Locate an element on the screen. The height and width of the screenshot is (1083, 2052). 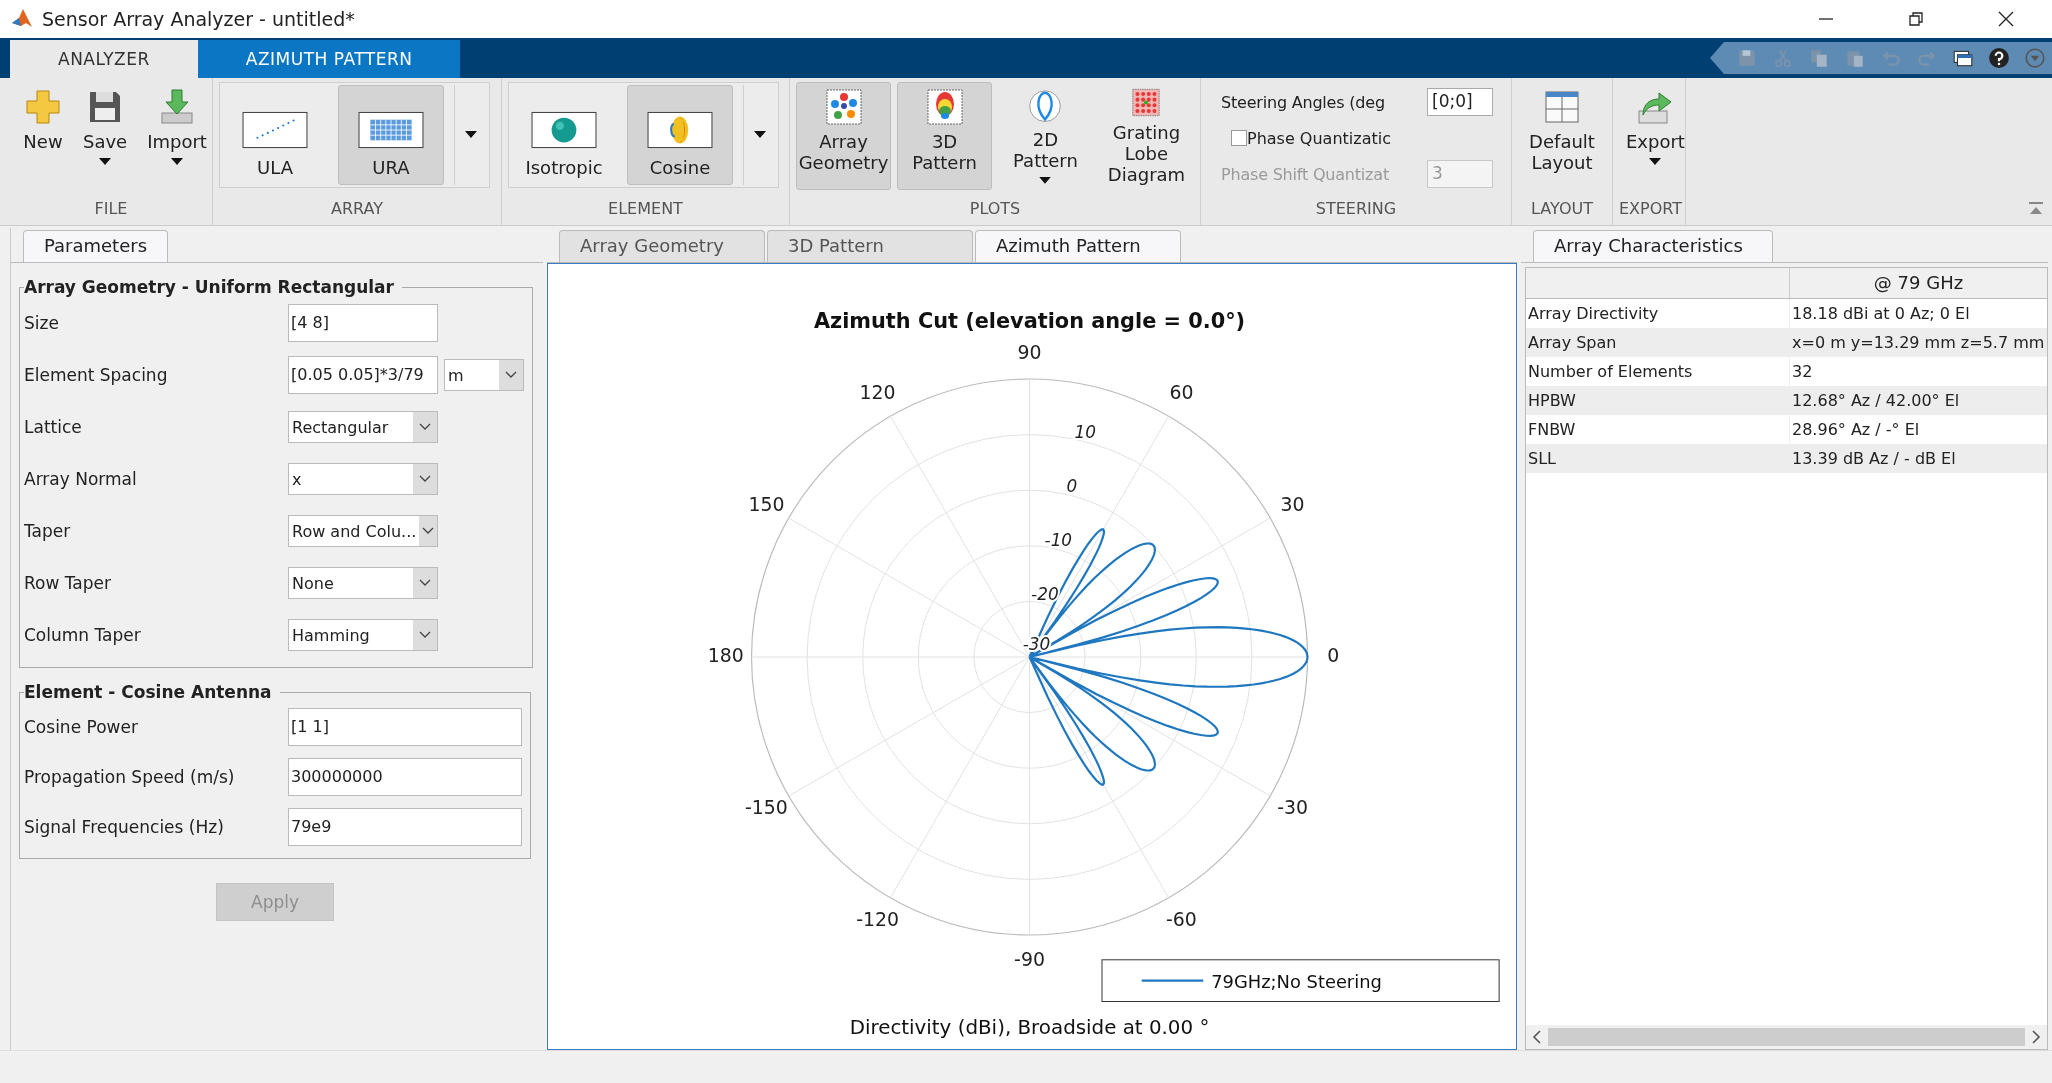
unit-dropdown: m is located at coordinates (484, 375).